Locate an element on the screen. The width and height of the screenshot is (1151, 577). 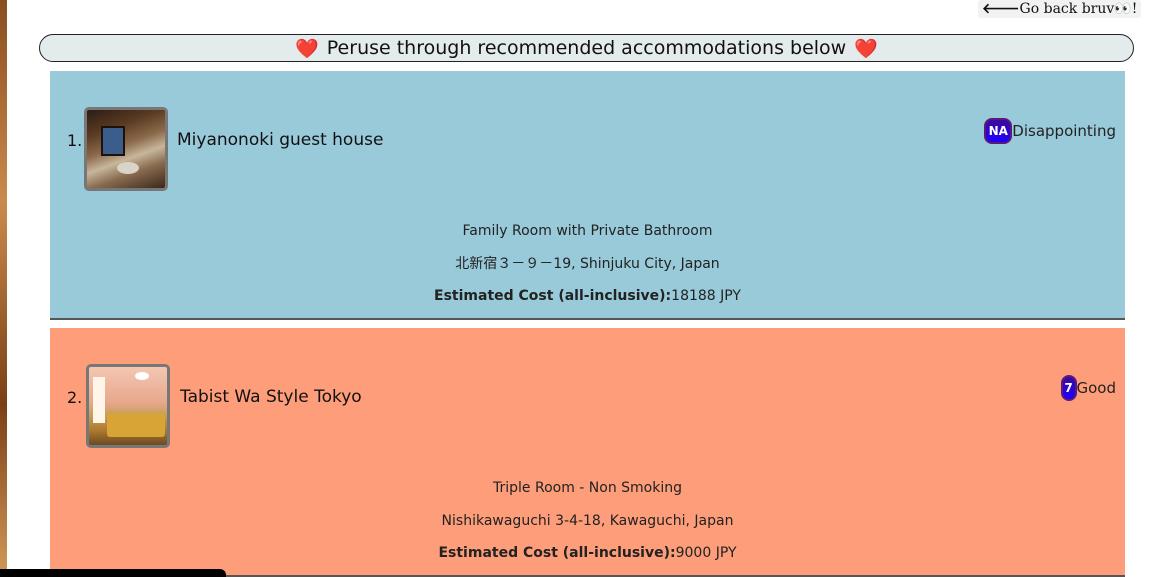
heart-icon-right: ❤️ is located at coordinates (866, 48).